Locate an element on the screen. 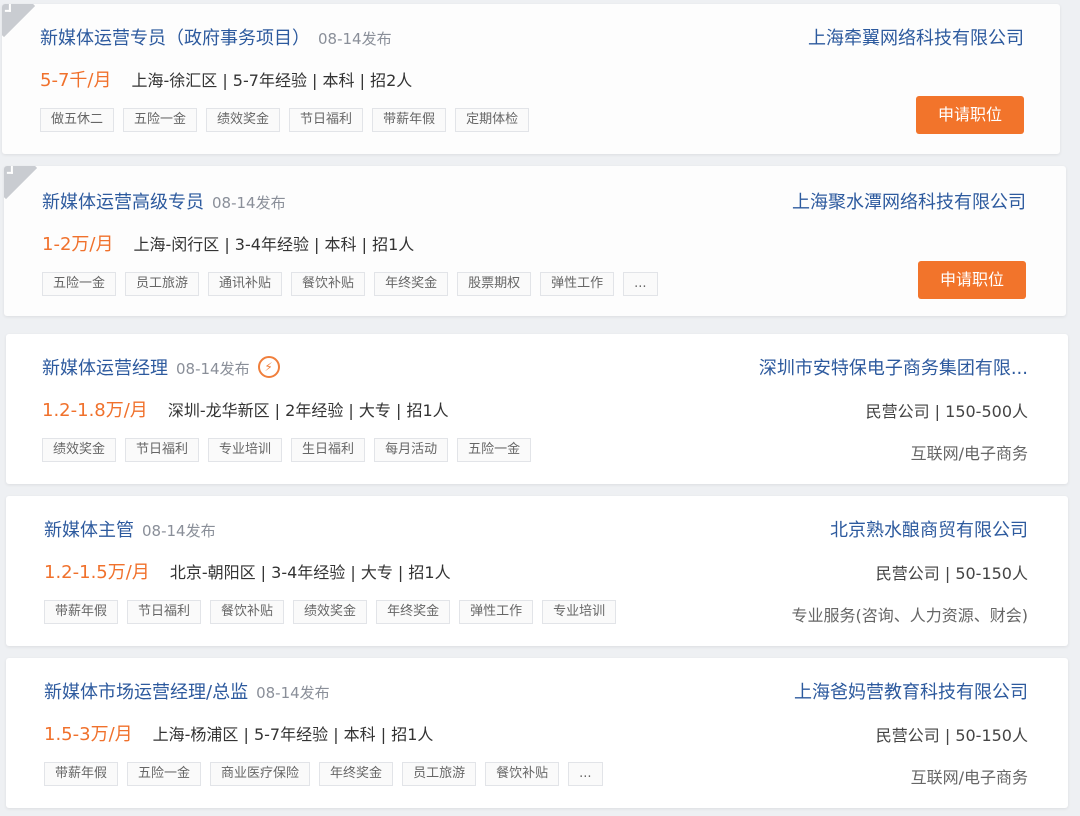 This screenshot has height=816, width=1080. company-name-link: 北京熟水酿商贸有限公司 is located at coordinates (929, 529).